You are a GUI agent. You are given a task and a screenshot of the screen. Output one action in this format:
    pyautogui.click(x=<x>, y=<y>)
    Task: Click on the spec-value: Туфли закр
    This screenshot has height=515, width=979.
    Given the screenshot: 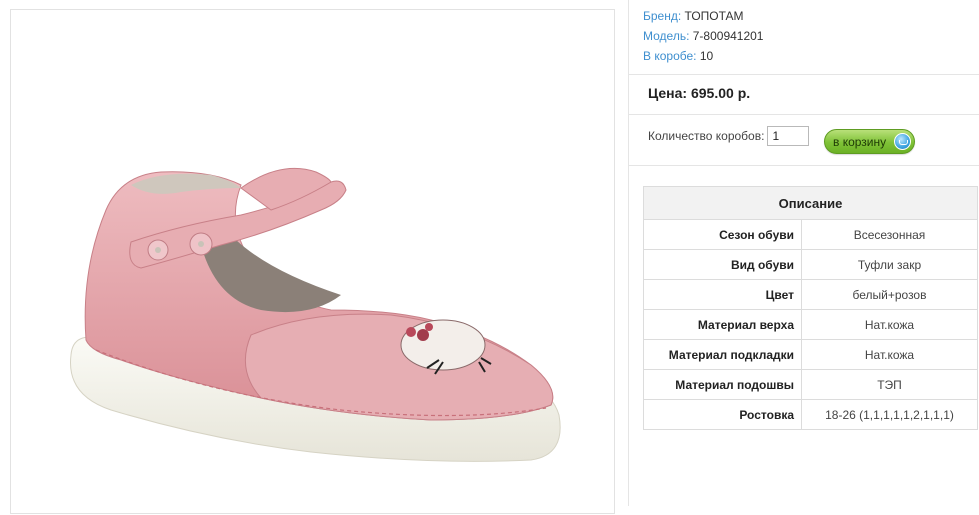 What is the action you would take?
    pyautogui.click(x=889, y=264)
    